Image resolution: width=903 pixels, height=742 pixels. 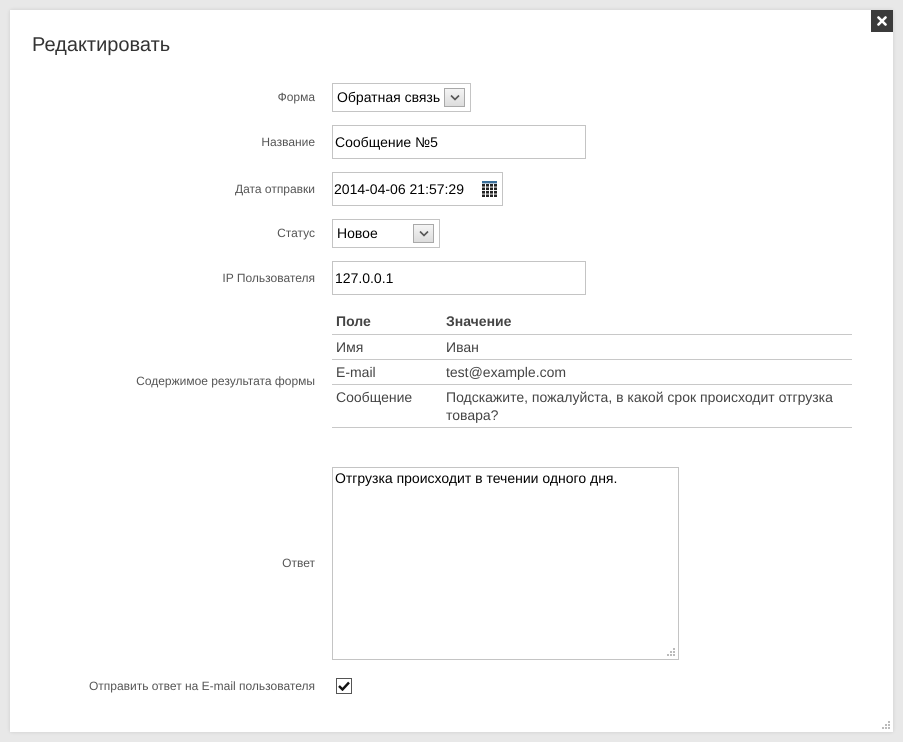 I want to click on field-label: Статус, so click(x=296, y=233).